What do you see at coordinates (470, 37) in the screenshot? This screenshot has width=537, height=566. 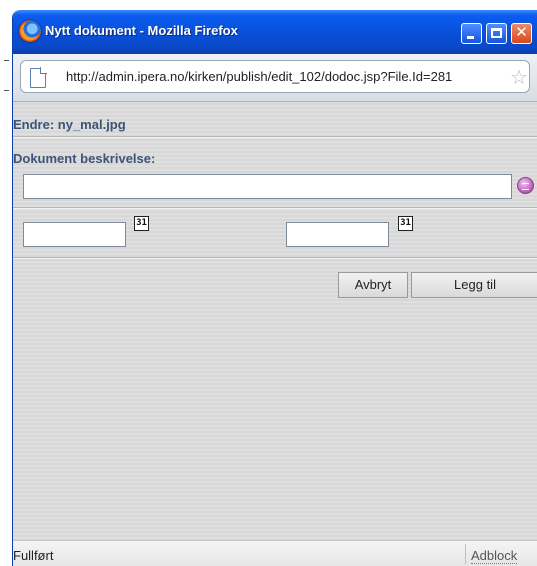 I see `minimize-icon` at bounding box center [470, 37].